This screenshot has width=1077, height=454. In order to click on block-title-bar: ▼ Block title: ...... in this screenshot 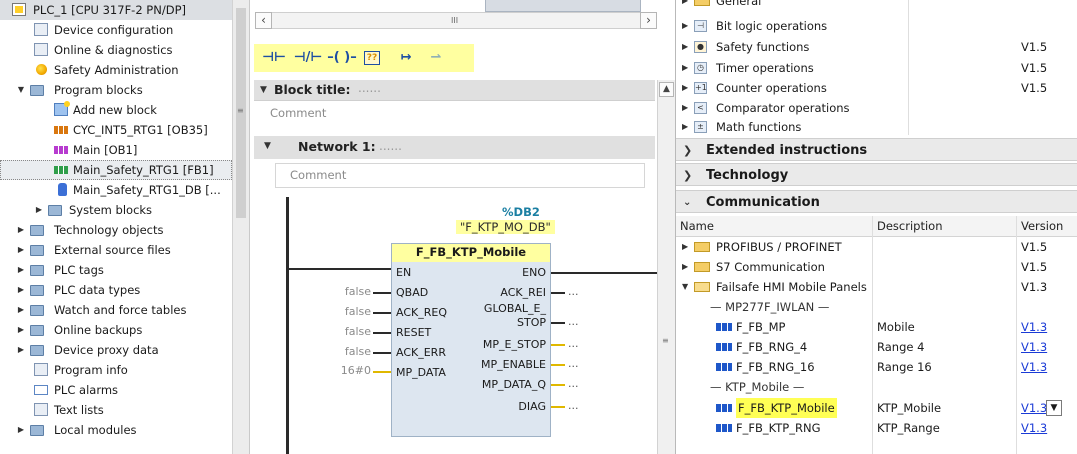, I will do `click(454, 90)`.